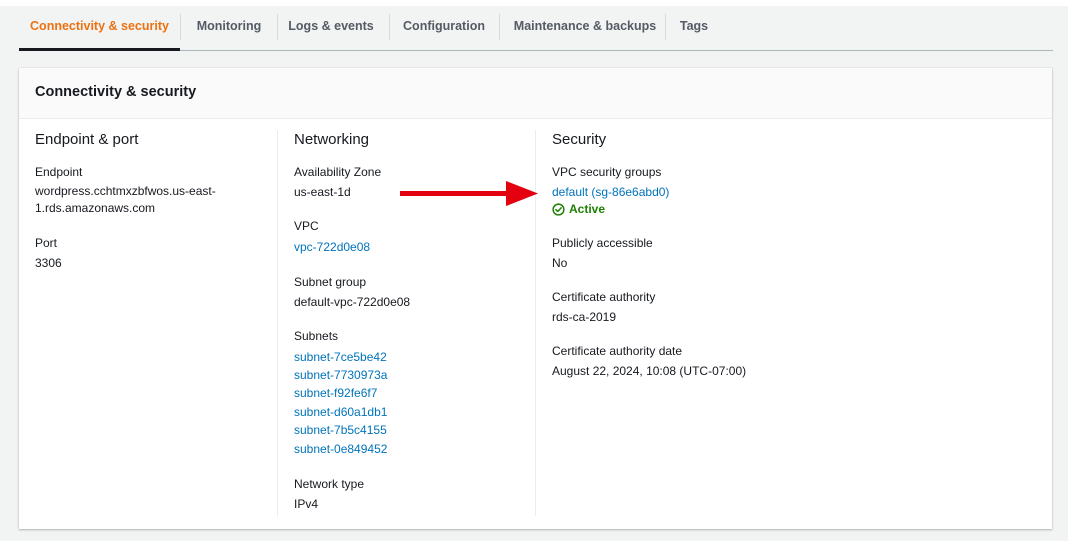 Image resolution: width=1068 pixels, height=541 pixels. Describe the element at coordinates (48, 263) in the screenshot. I see `port-value: 3306` at that location.